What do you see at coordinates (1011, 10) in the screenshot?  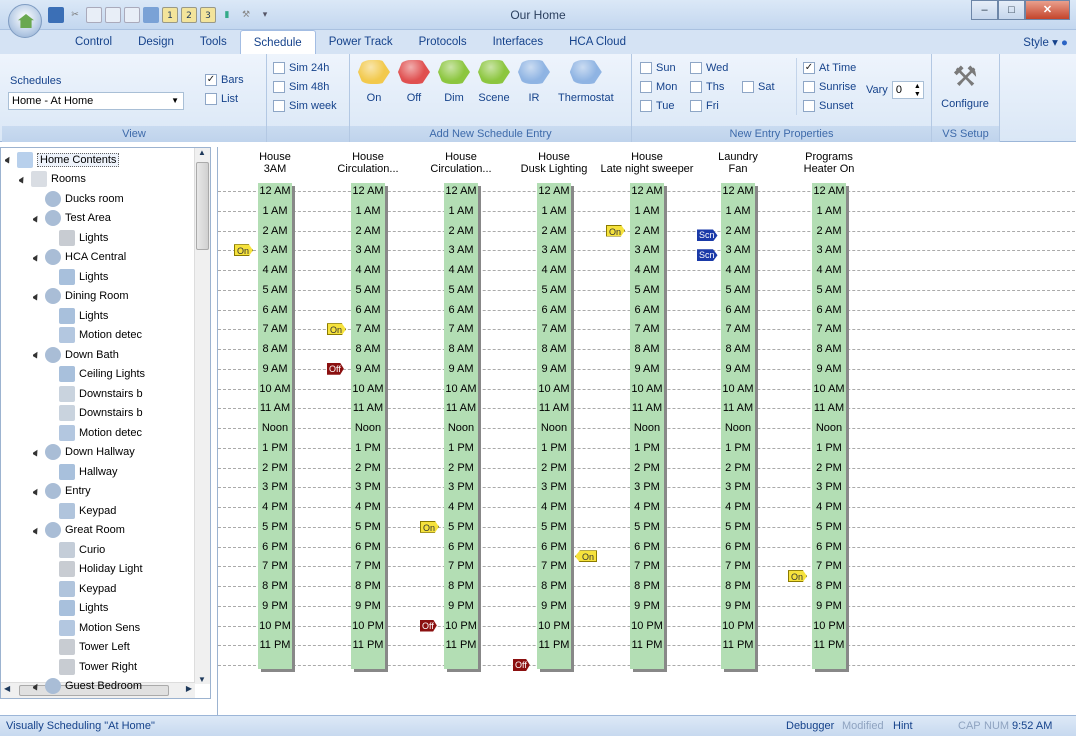 I see `maximize-button: □` at bounding box center [1011, 10].